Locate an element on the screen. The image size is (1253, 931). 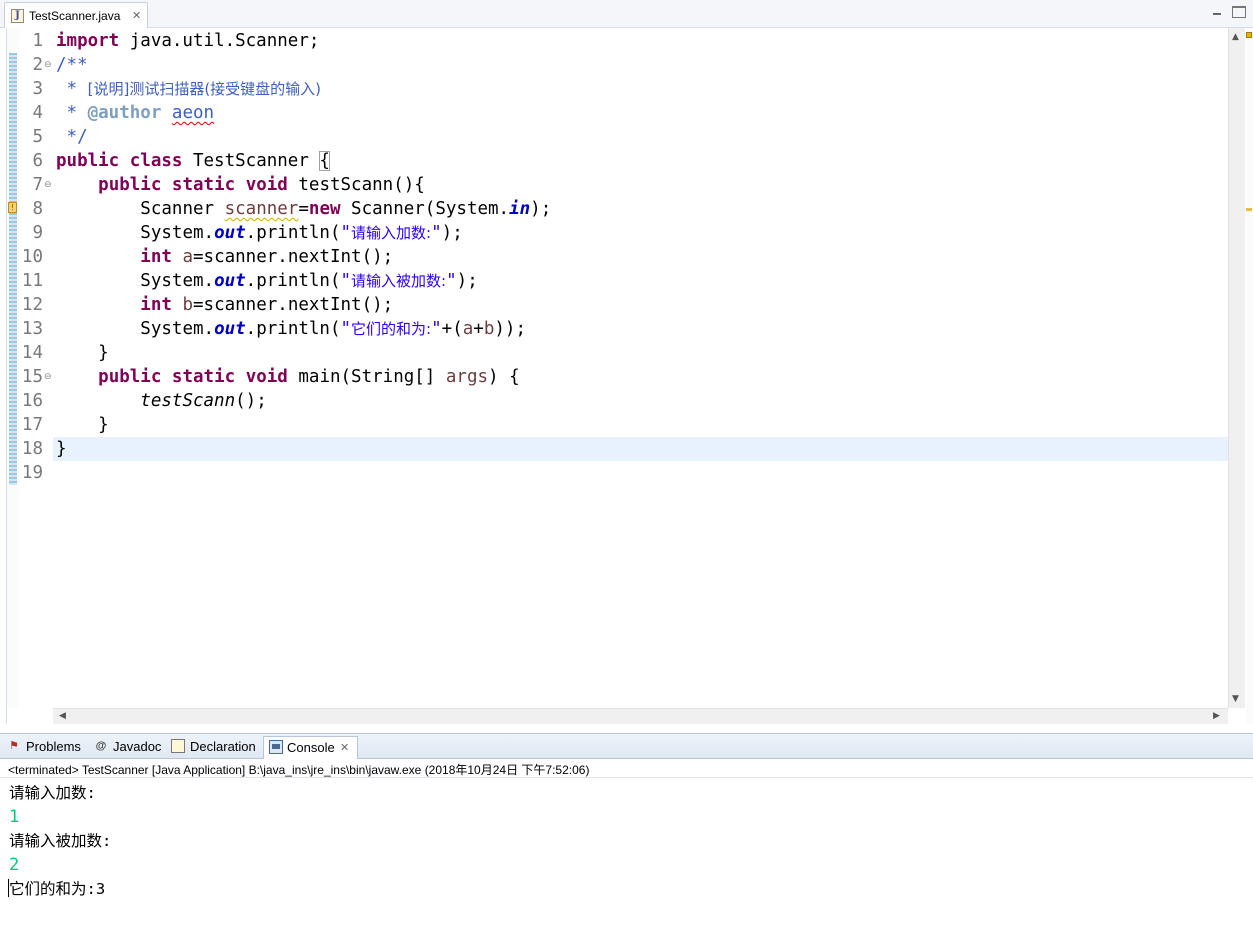
code-line-7: public static void testScann(){ is located at coordinates (261, 185).